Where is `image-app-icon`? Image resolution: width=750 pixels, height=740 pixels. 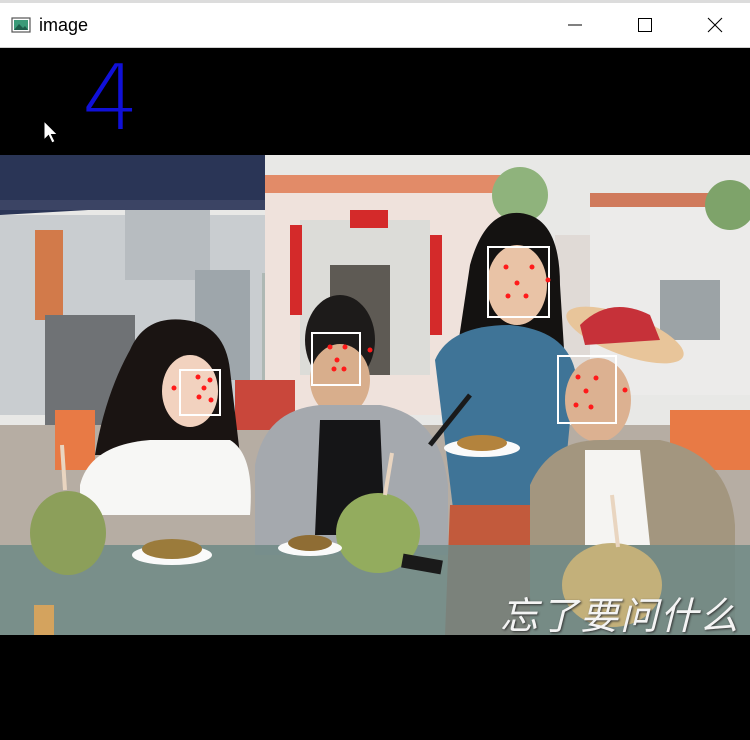
image-app-icon is located at coordinates (21, 25).